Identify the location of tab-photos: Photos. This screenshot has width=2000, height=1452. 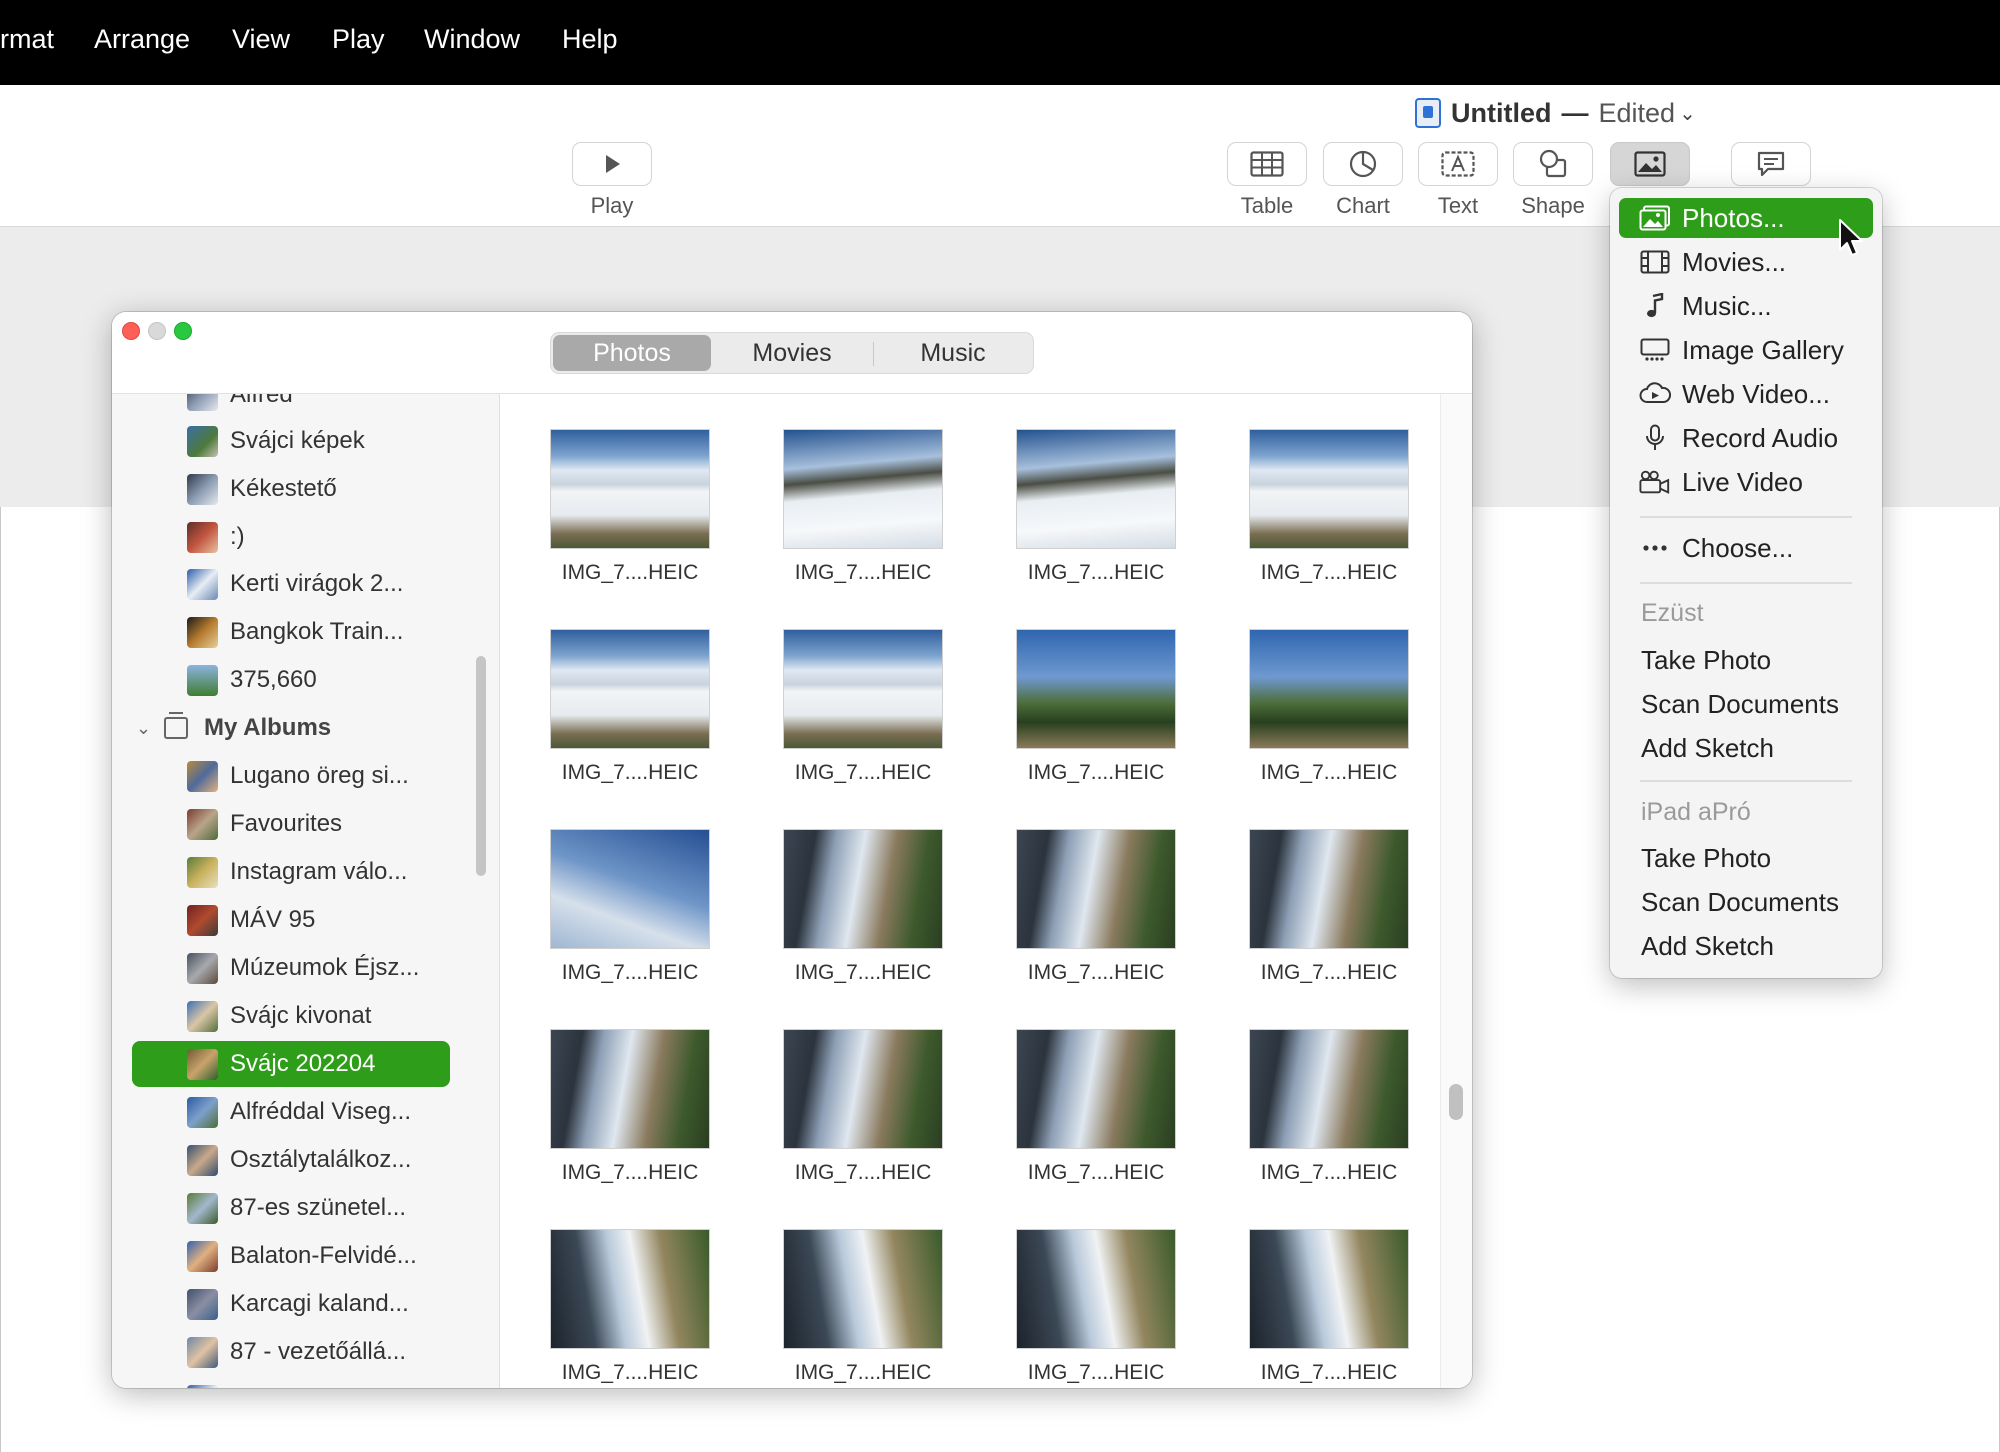
(632, 353).